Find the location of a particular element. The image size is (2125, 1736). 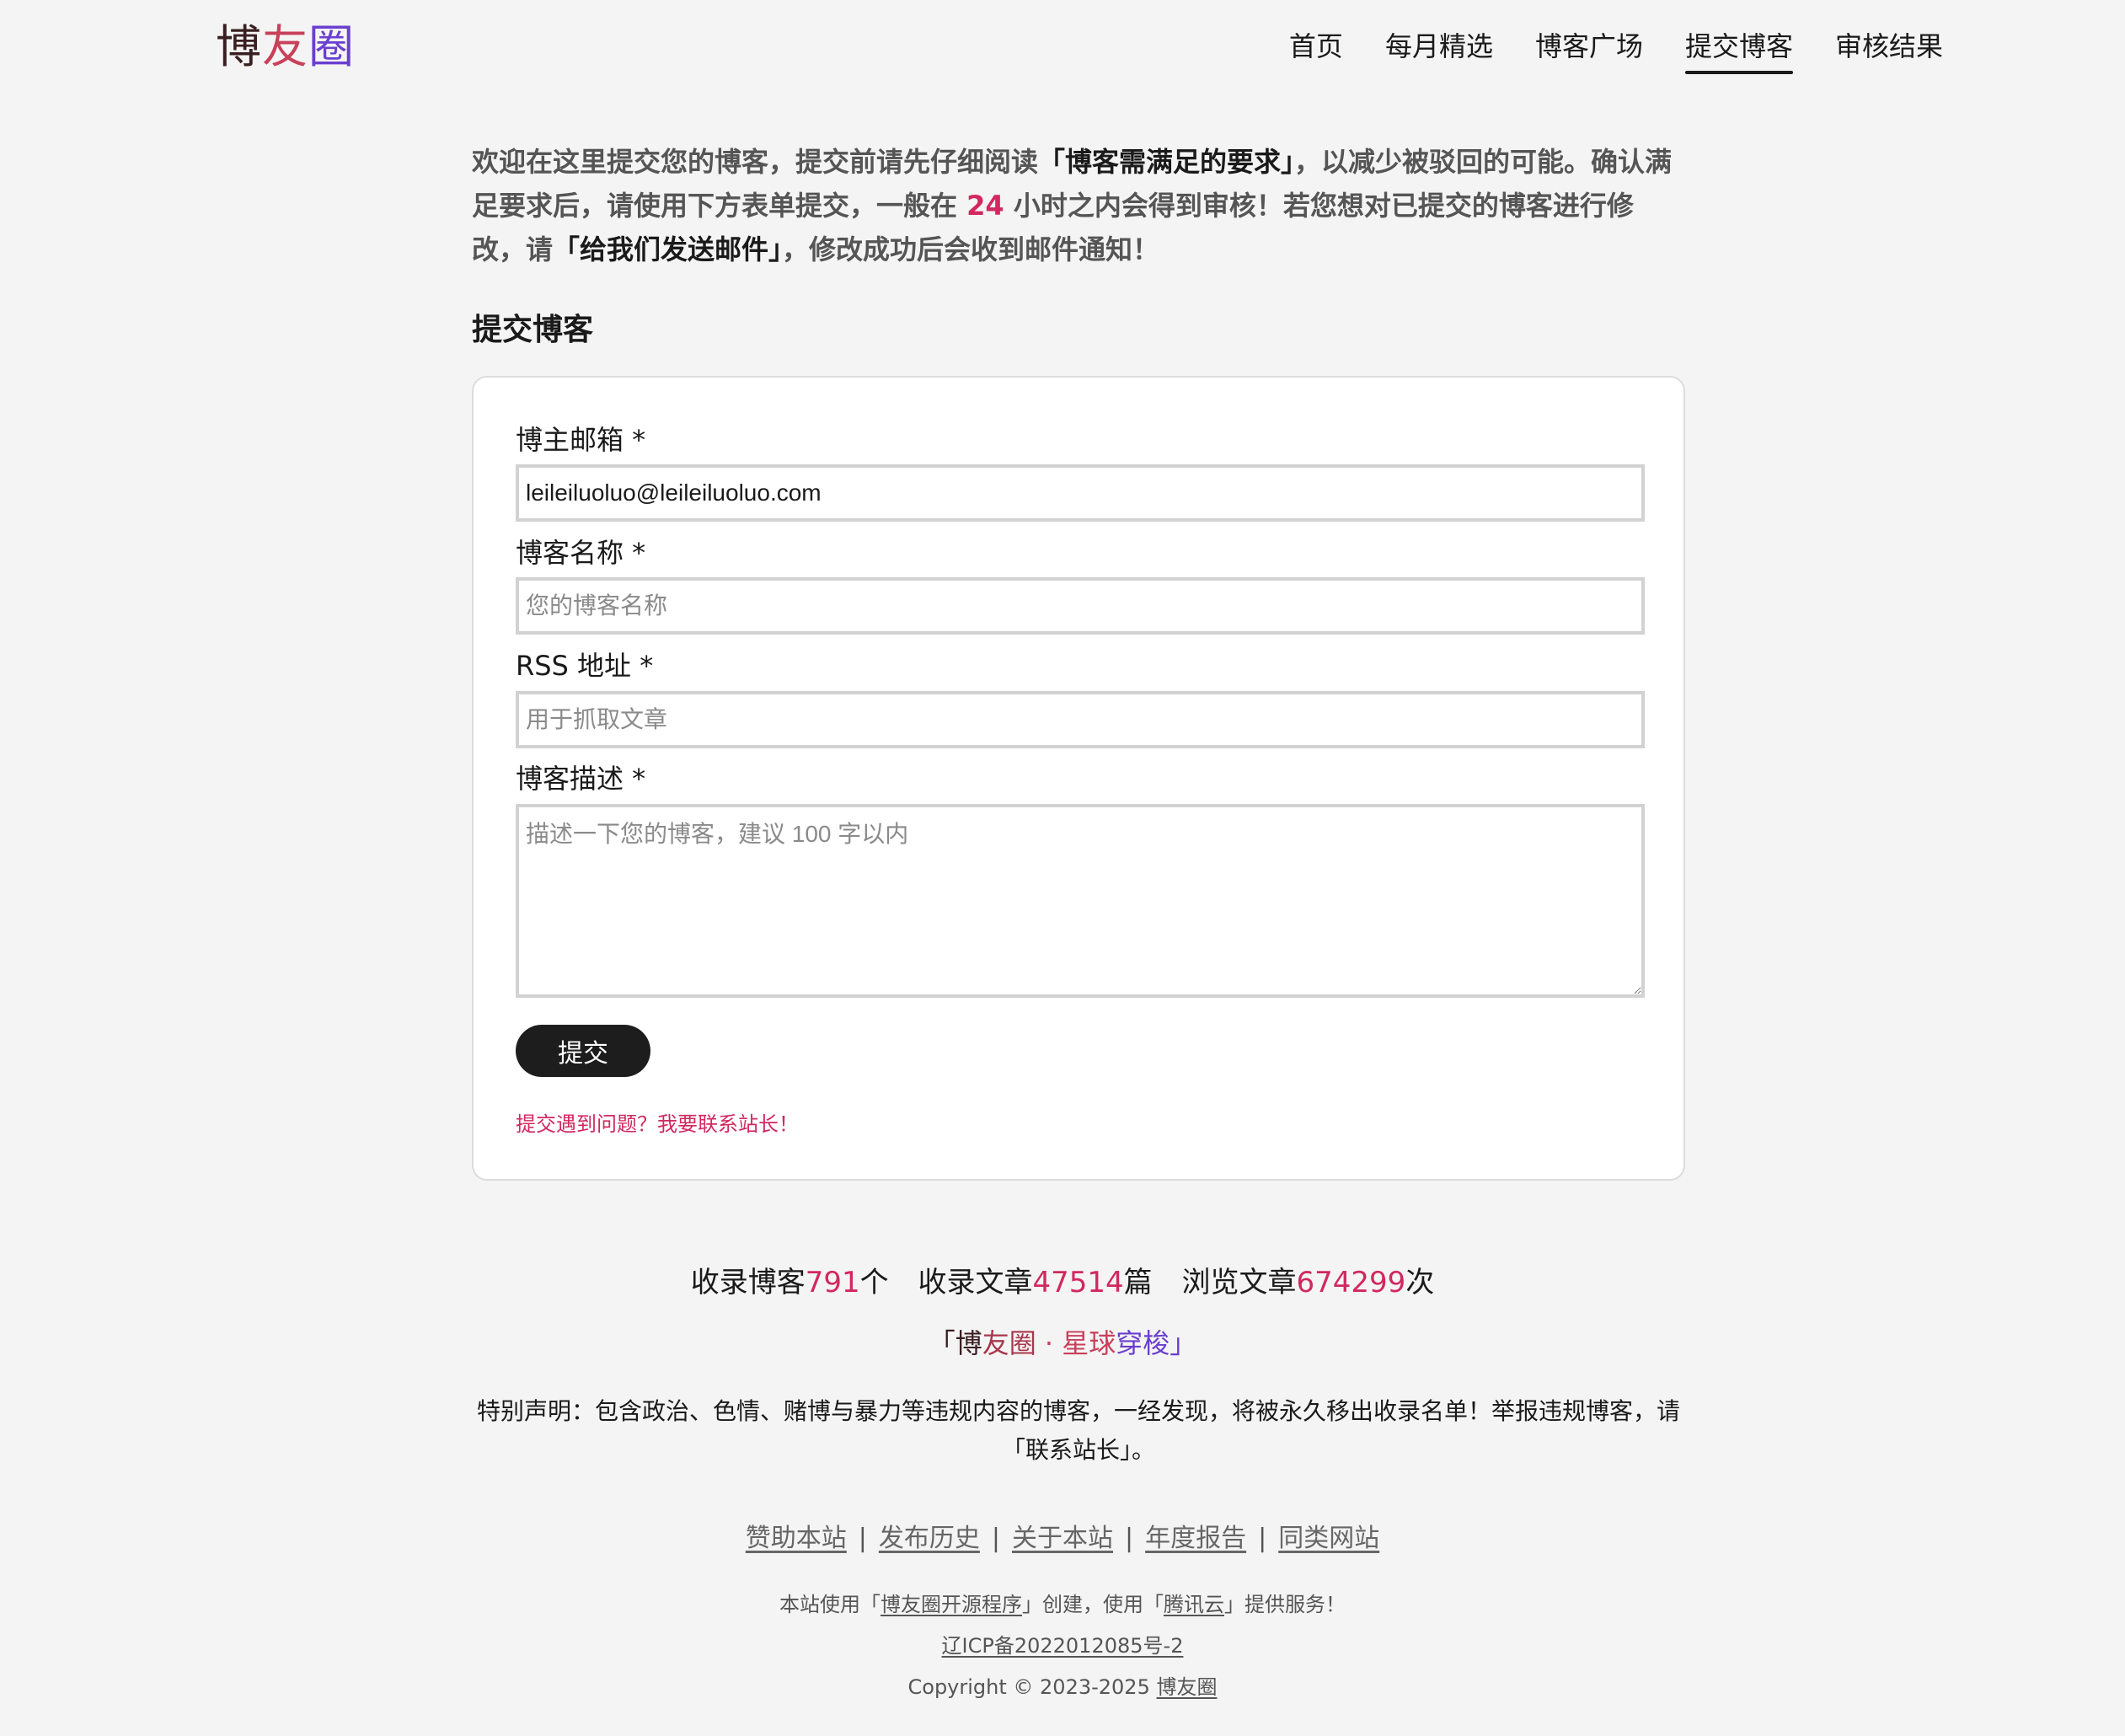

tagline-part-3: · 星球 is located at coordinates (1076, 1343).